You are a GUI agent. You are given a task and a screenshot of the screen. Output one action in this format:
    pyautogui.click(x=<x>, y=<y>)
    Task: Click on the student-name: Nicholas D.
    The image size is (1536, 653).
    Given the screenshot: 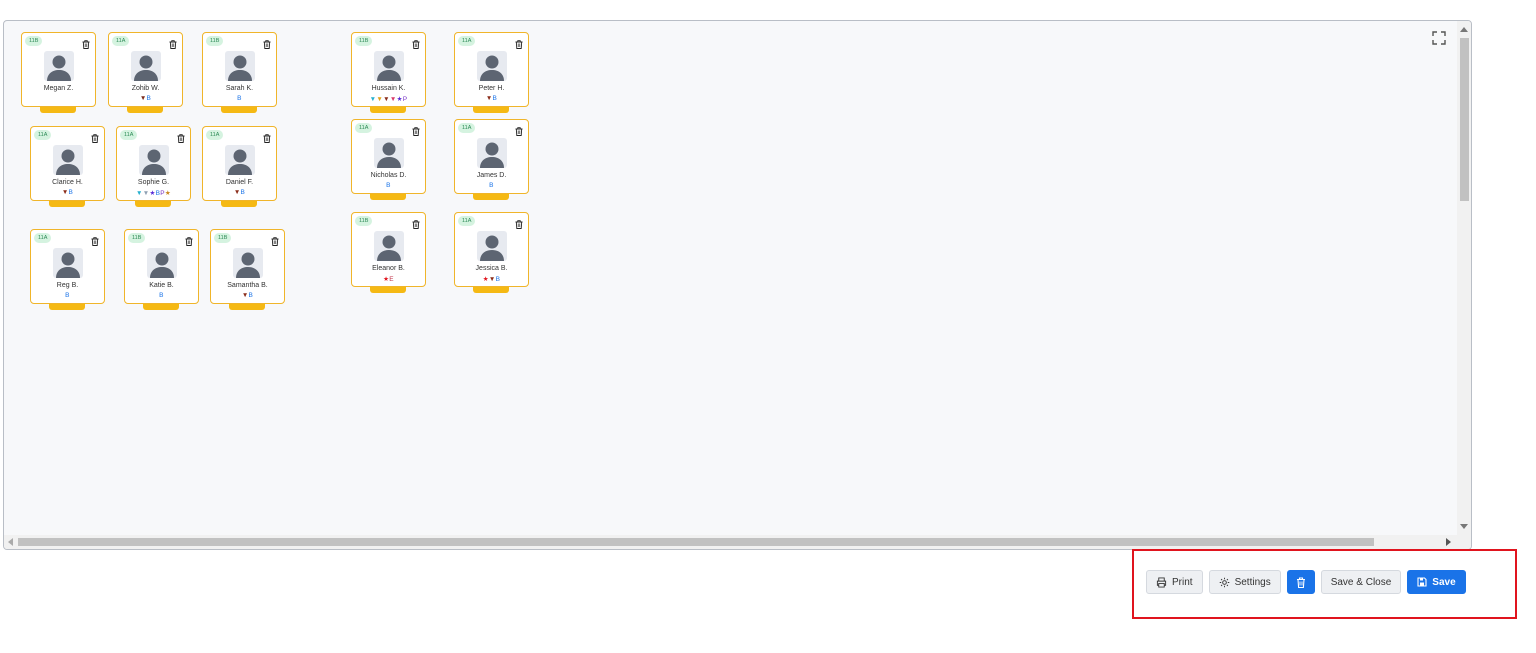 What is the action you would take?
    pyautogui.click(x=388, y=175)
    